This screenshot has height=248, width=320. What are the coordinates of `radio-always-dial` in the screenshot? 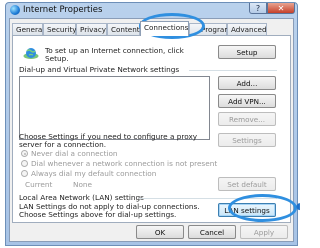 It's located at (24, 173).